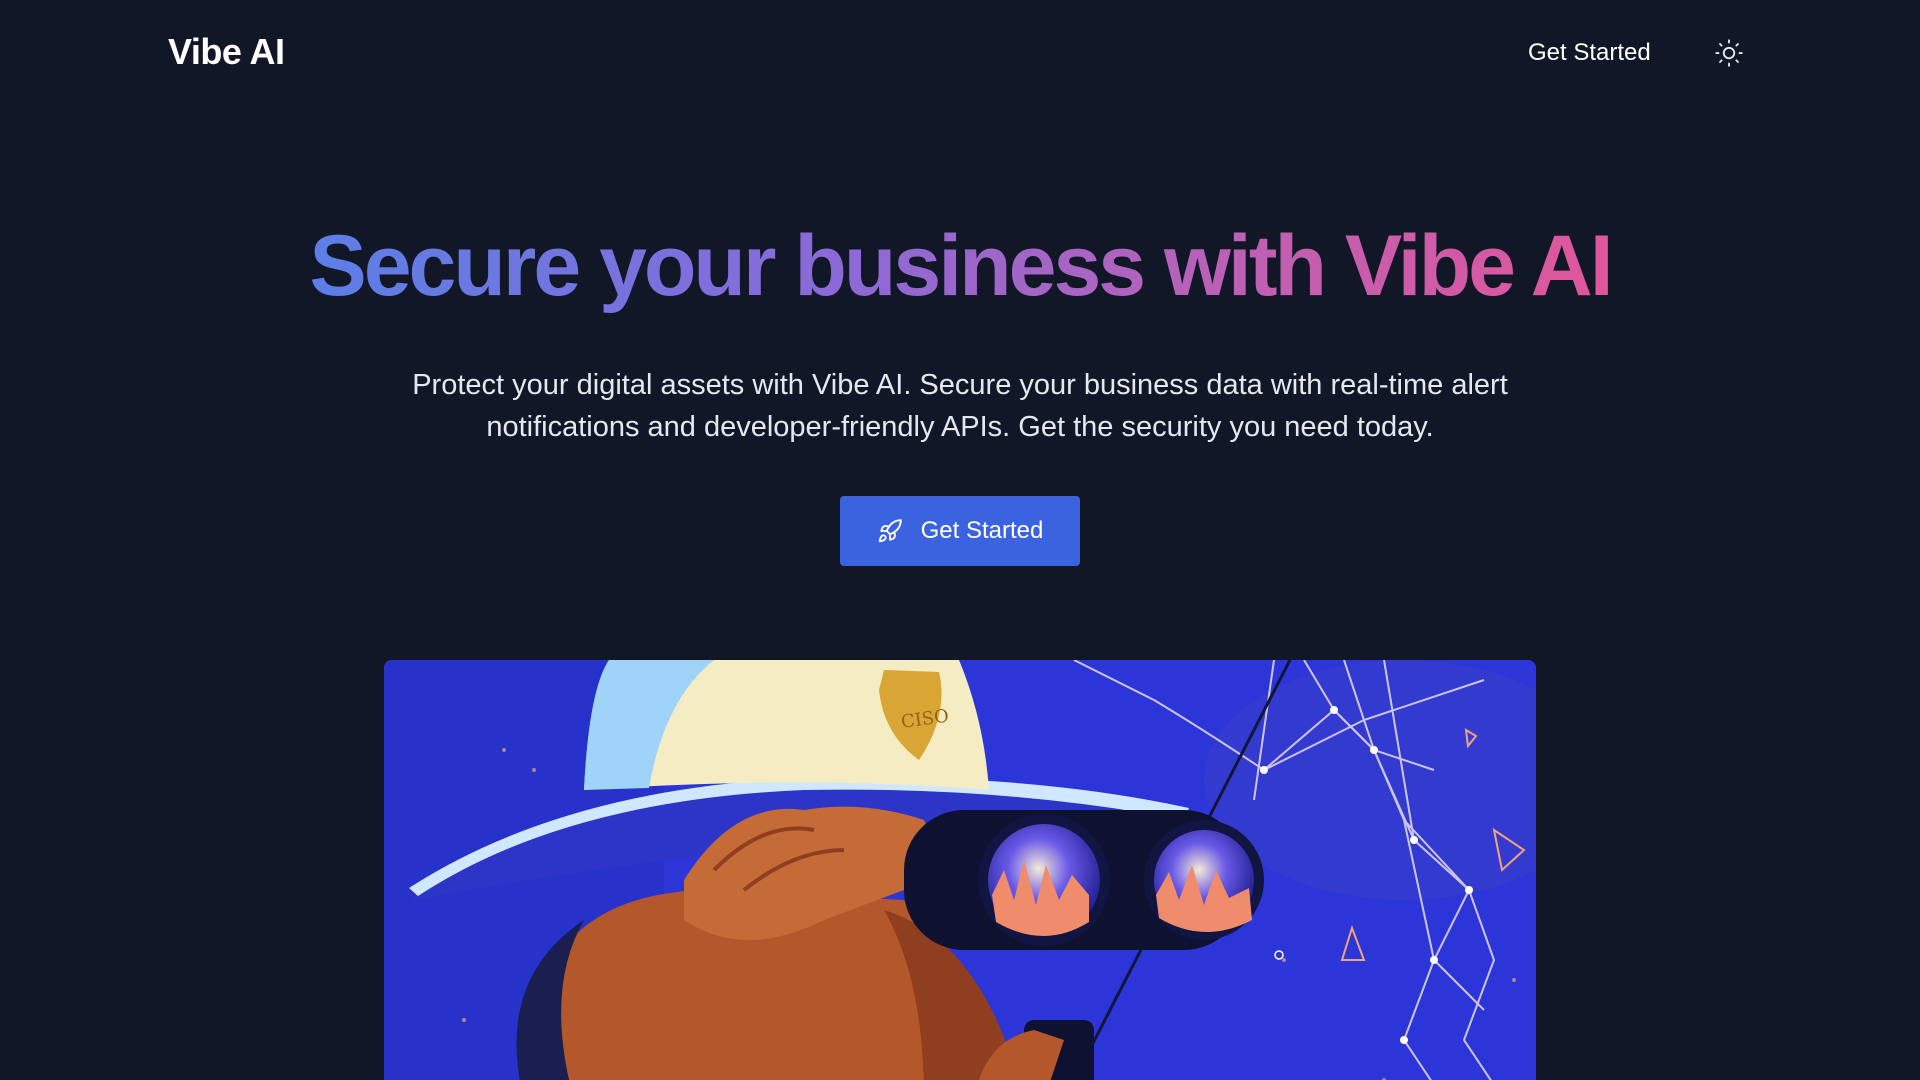  I want to click on get-started-button-label: Get Started, so click(982, 530).